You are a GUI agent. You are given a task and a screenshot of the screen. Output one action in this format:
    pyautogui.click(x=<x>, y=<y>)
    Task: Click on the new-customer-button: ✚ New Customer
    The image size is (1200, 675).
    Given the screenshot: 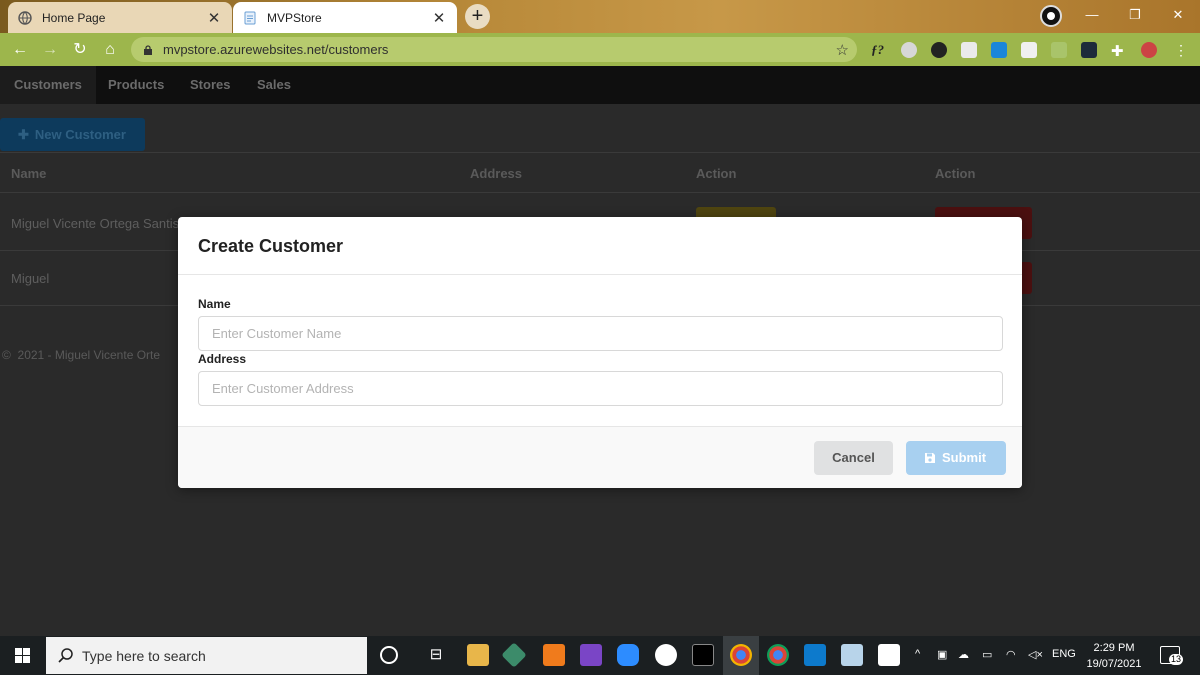 What is the action you would take?
    pyautogui.click(x=72, y=134)
    